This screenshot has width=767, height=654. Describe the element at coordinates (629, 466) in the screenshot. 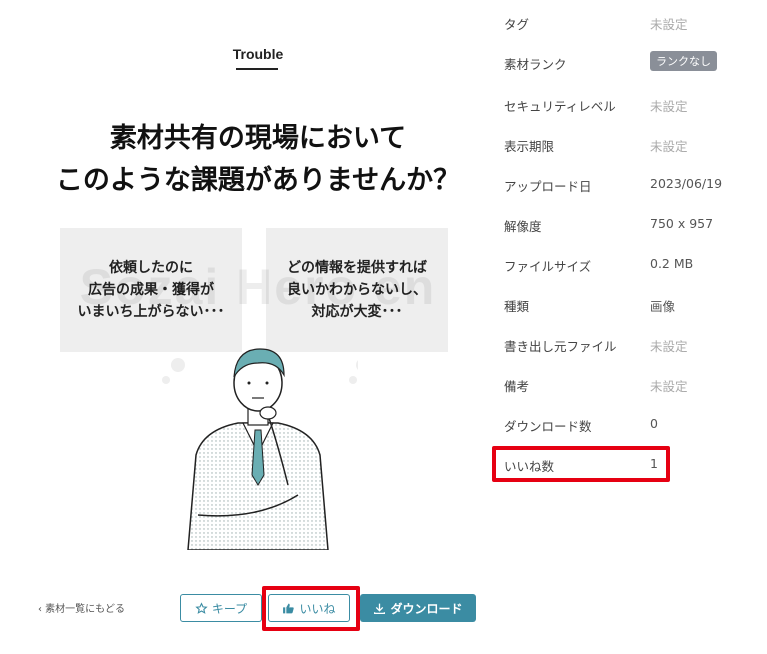

I see `meta-row-like-count: いいね数 1` at that location.